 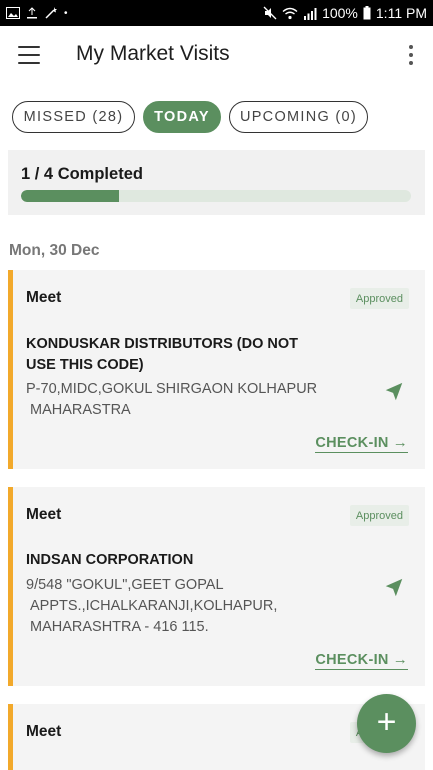 I want to click on tab-upcoming: UPCOMING (0), so click(x=298, y=117).